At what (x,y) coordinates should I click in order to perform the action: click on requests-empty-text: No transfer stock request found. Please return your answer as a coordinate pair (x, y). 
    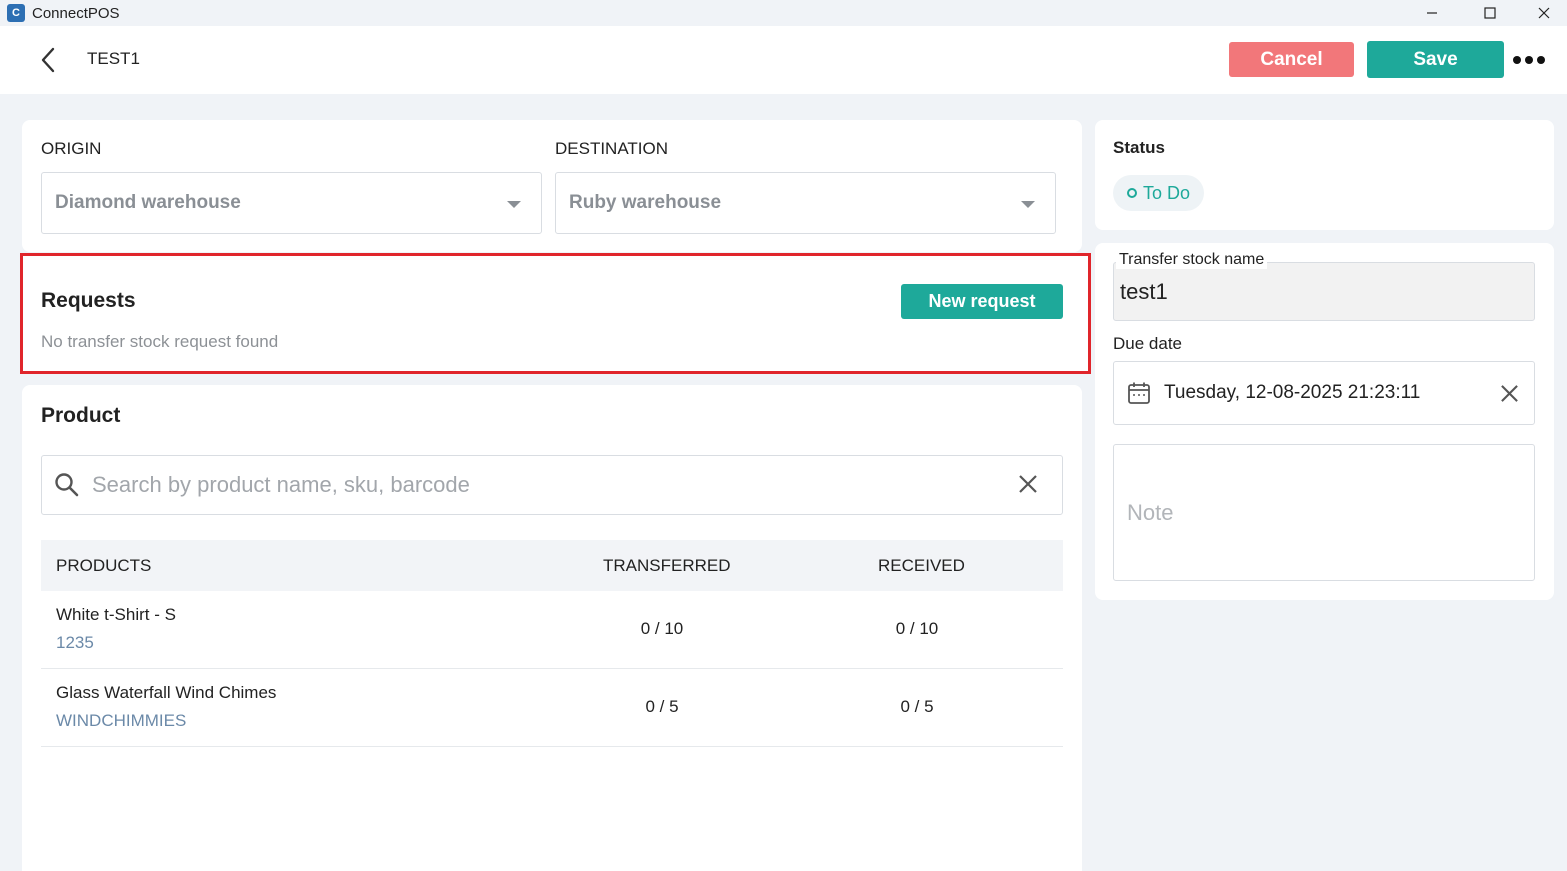
    Looking at the image, I should click on (160, 341).